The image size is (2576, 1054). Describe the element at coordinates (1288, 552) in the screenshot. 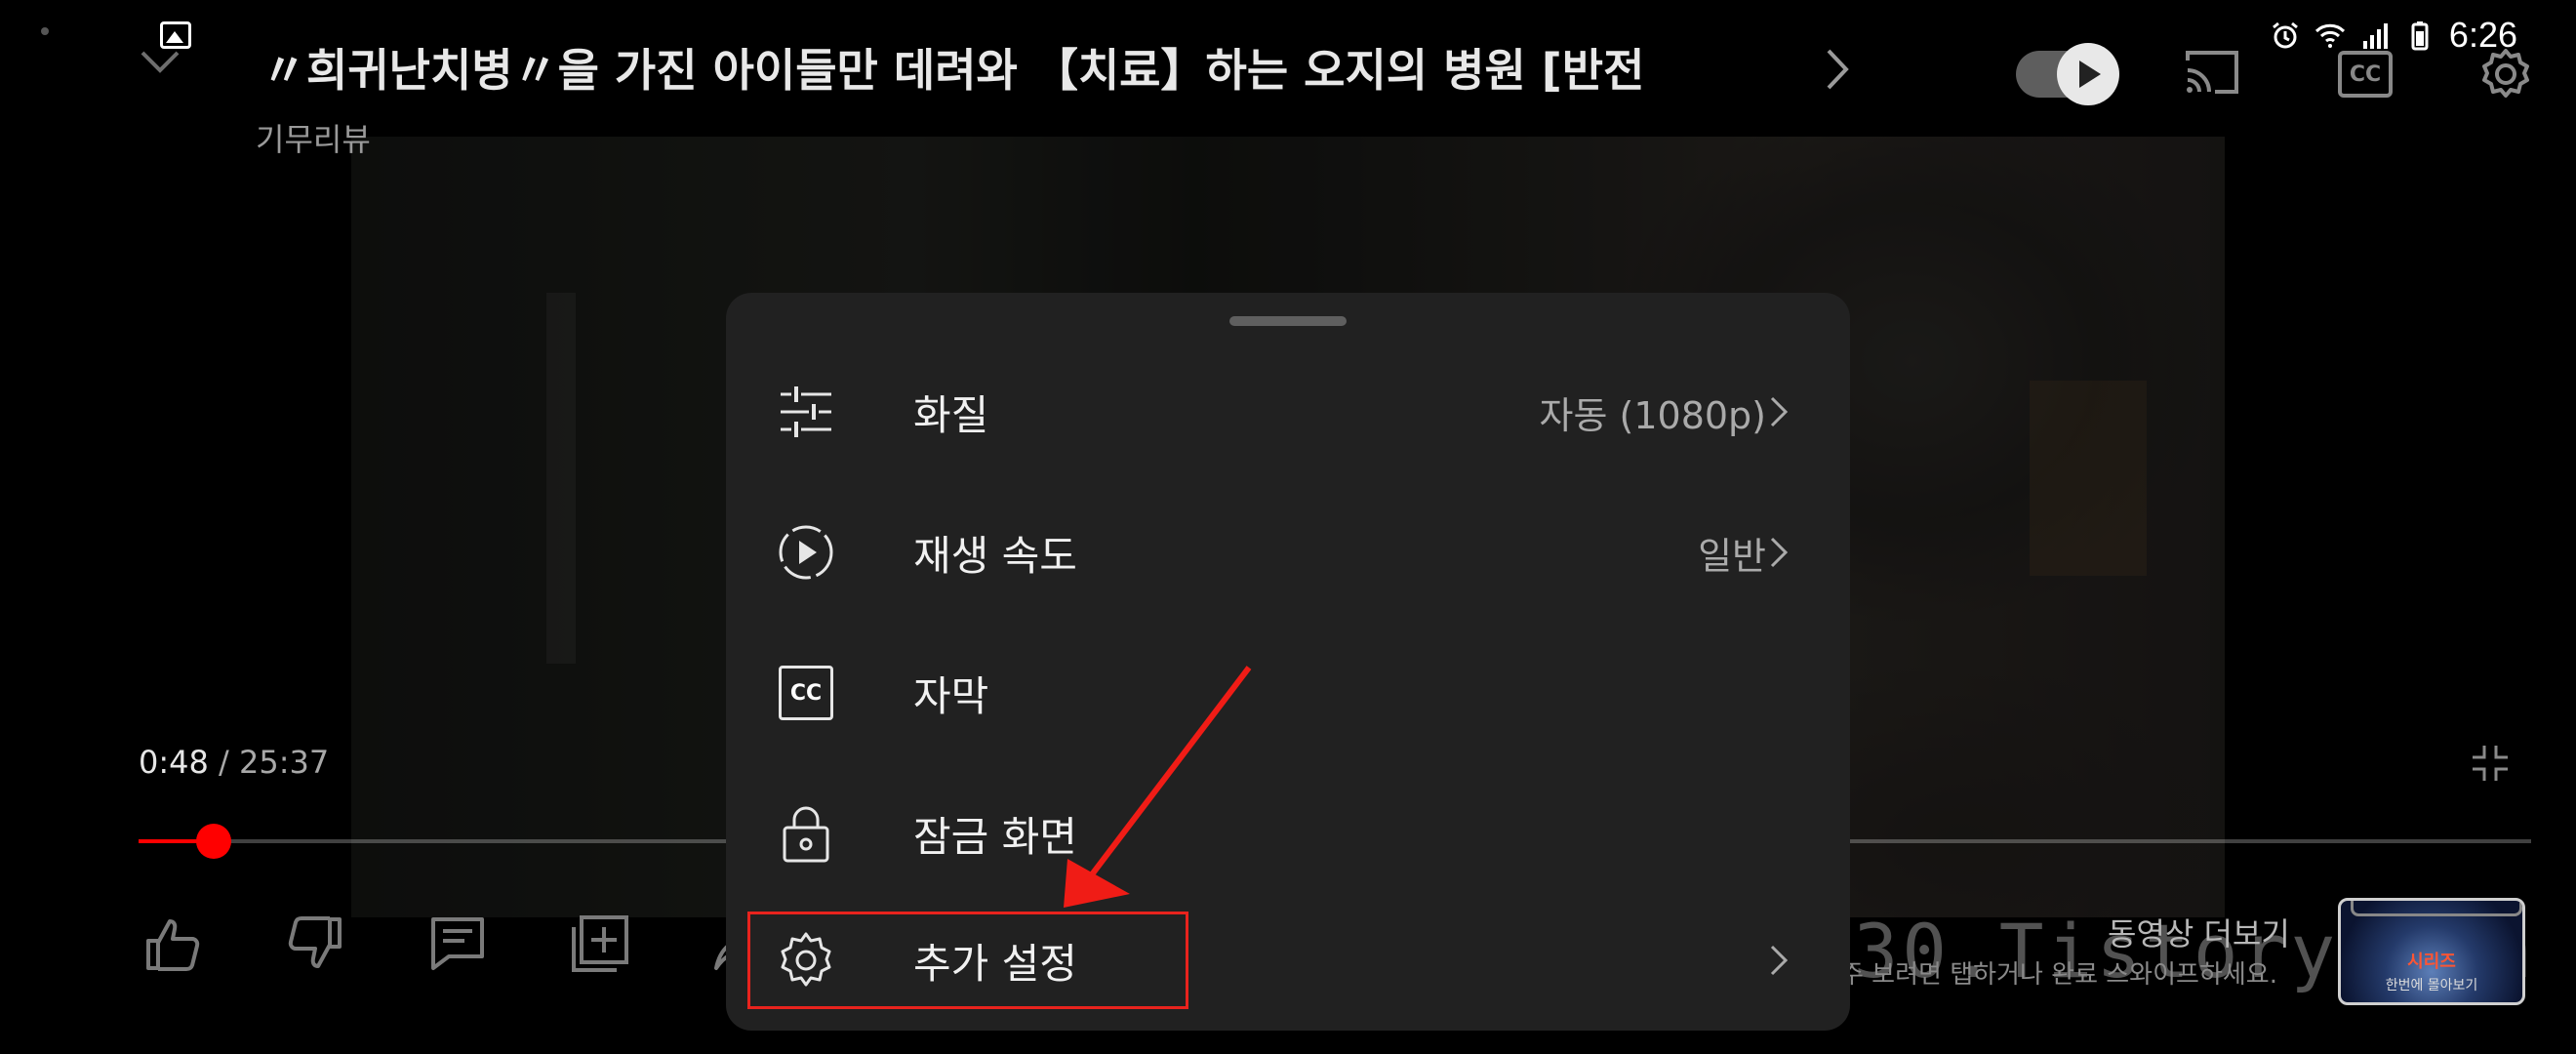

I see `settings-row-playback-speed: 재생 속도 일반` at that location.